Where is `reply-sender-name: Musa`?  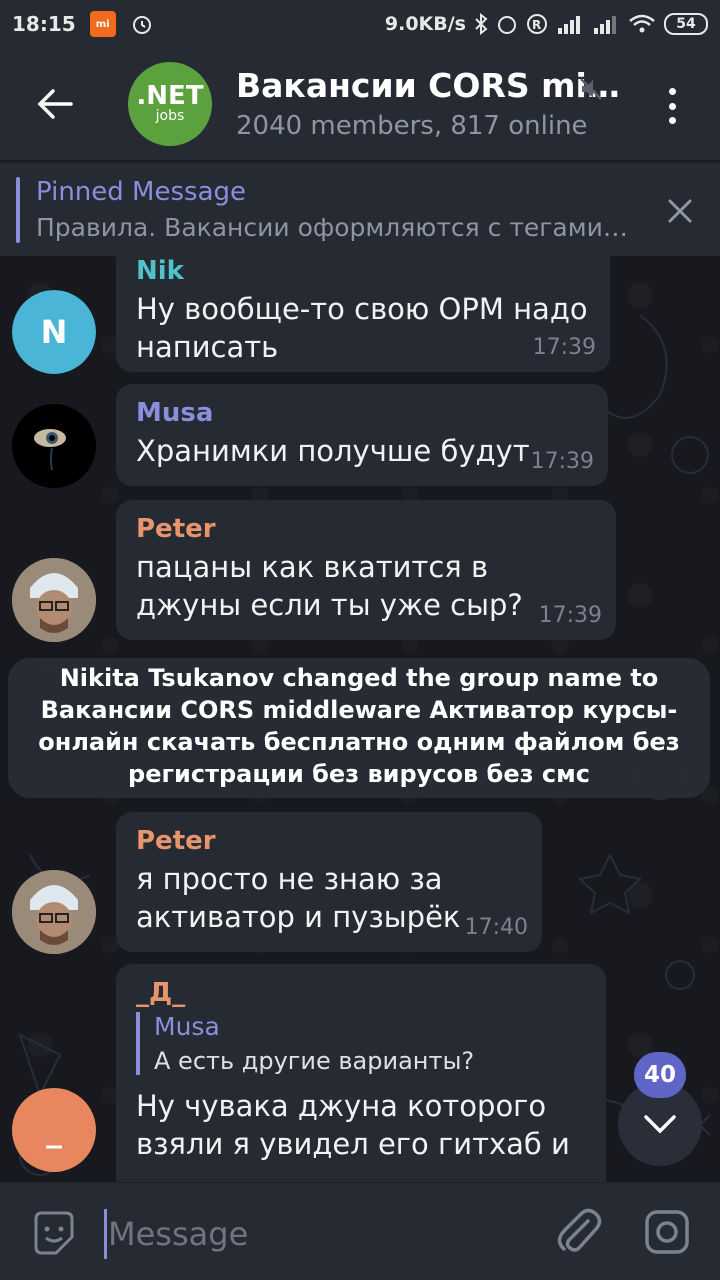 reply-sender-name: Musa is located at coordinates (187, 1026).